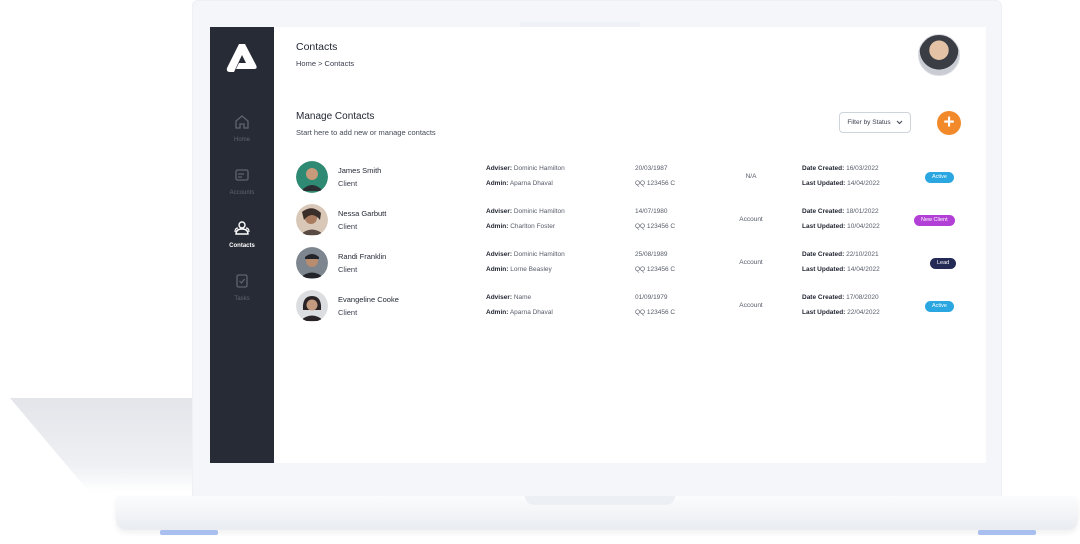 This screenshot has width=1080, height=544. What do you see at coordinates (651, 254) in the screenshot?
I see `contact-dob: 25/08/1989` at bounding box center [651, 254].